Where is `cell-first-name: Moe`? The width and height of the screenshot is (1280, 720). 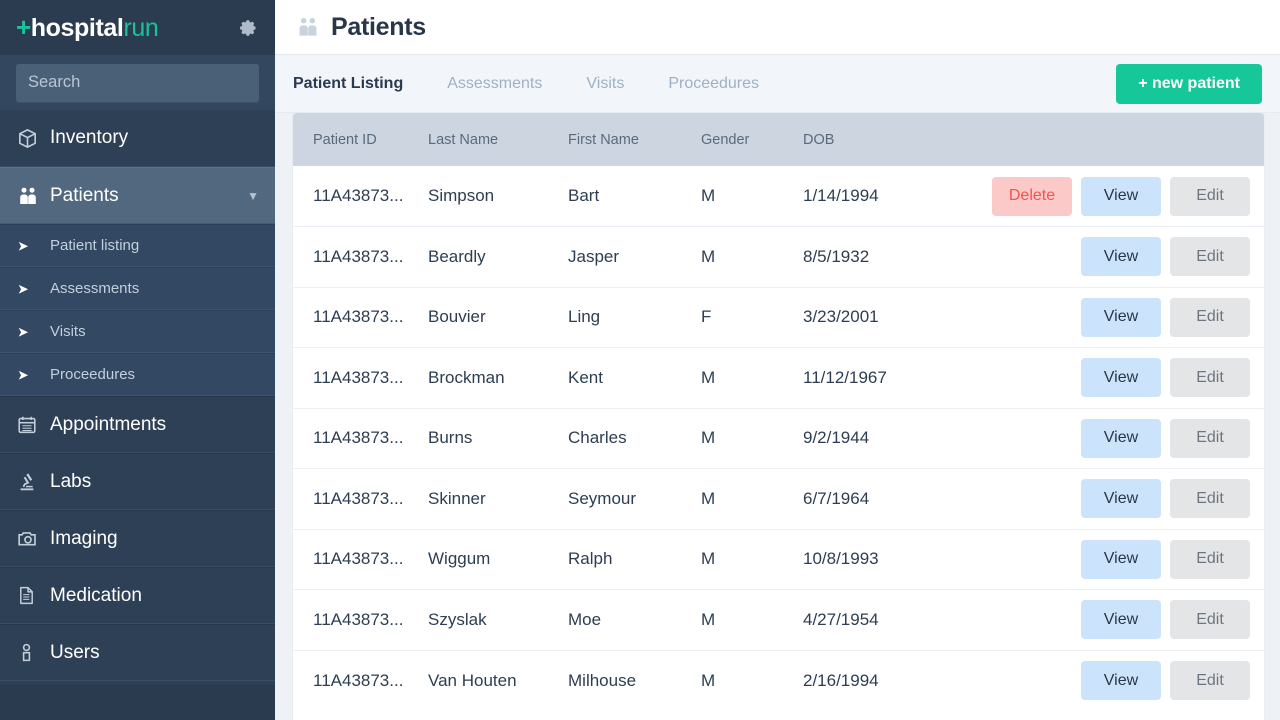 cell-first-name: Moe is located at coordinates (634, 620).